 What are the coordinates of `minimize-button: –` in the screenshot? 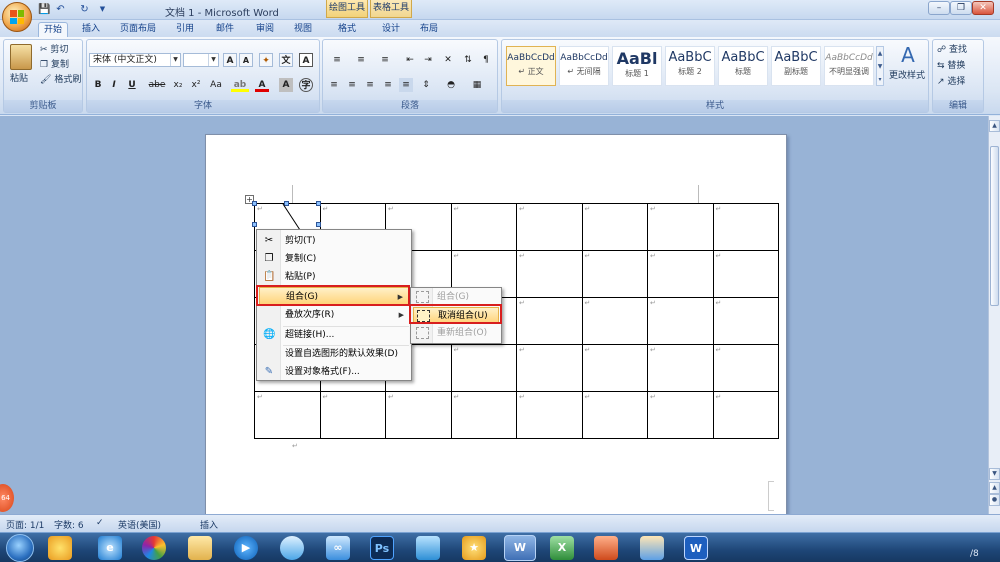 It's located at (939, 8).